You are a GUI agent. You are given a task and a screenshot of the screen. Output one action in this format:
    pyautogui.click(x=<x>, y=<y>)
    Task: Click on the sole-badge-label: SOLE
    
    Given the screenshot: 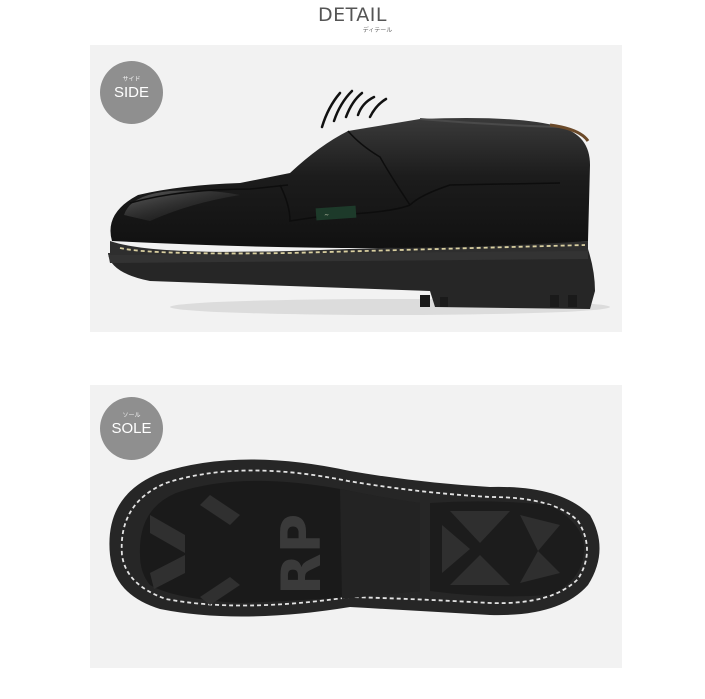 What is the action you would take?
    pyautogui.click(x=131, y=428)
    